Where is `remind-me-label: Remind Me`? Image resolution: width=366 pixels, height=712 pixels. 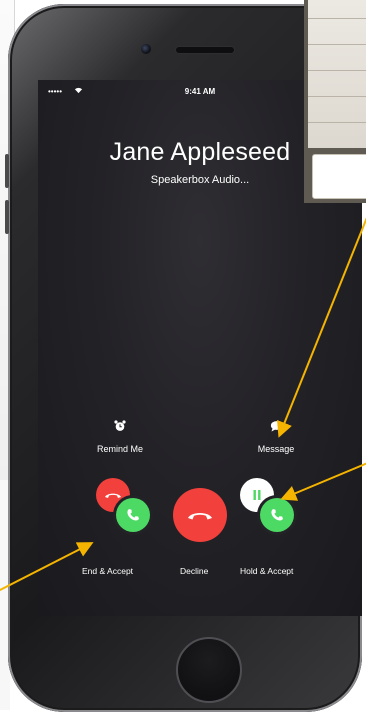
remind-me-label: Remind Me is located at coordinates (119, 449).